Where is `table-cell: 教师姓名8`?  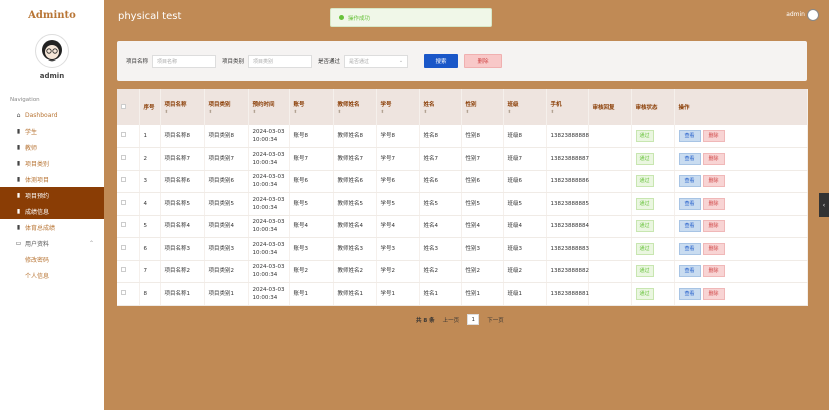
table-cell: 教师姓名8 is located at coordinates (355, 136).